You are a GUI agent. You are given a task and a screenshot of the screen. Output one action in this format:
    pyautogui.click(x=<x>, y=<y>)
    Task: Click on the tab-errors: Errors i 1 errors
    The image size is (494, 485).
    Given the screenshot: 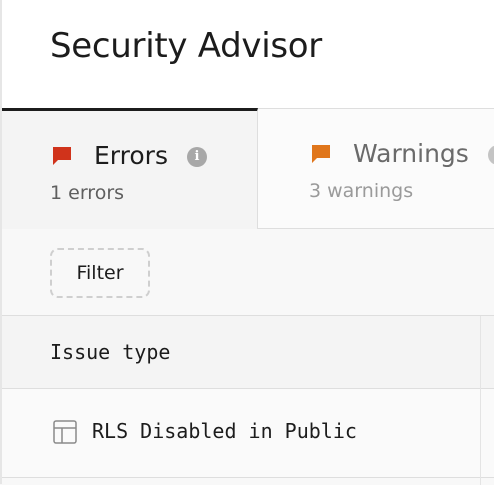 What is the action you would take?
    pyautogui.click(x=130, y=168)
    